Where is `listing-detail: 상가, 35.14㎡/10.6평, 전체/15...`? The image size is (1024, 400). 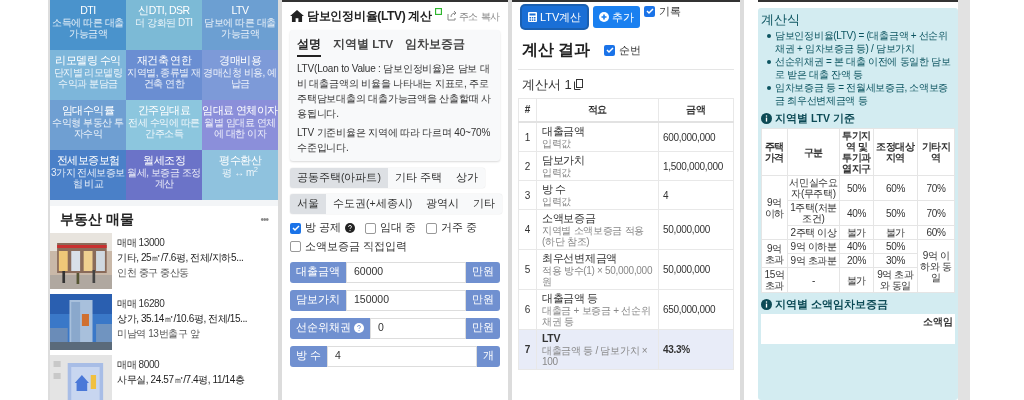
listing-detail: 상가, 35.14㎡/10.6평, 전체/15... is located at coordinates (182, 319).